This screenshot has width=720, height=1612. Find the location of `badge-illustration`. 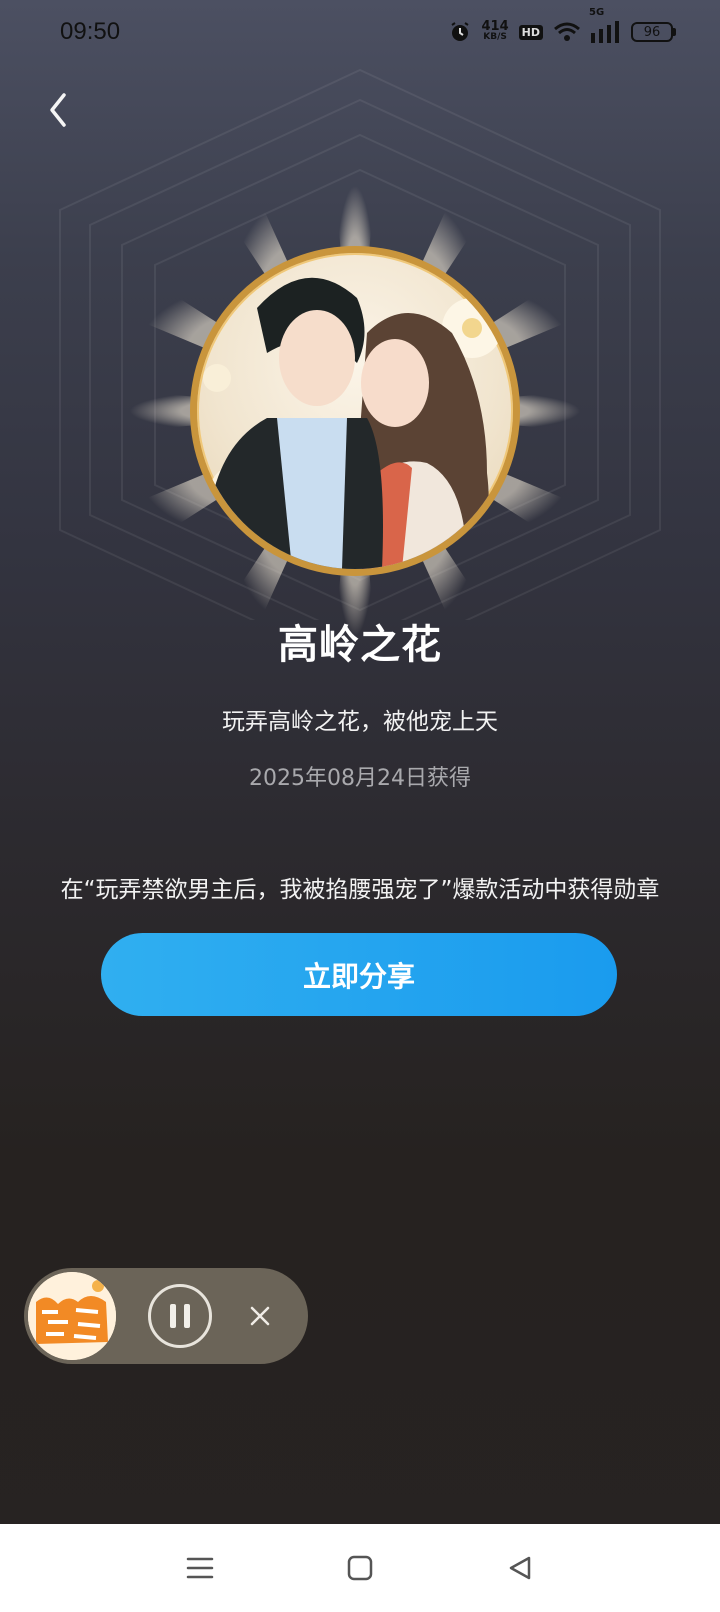

badge-illustration is located at coordinates (355, 411).